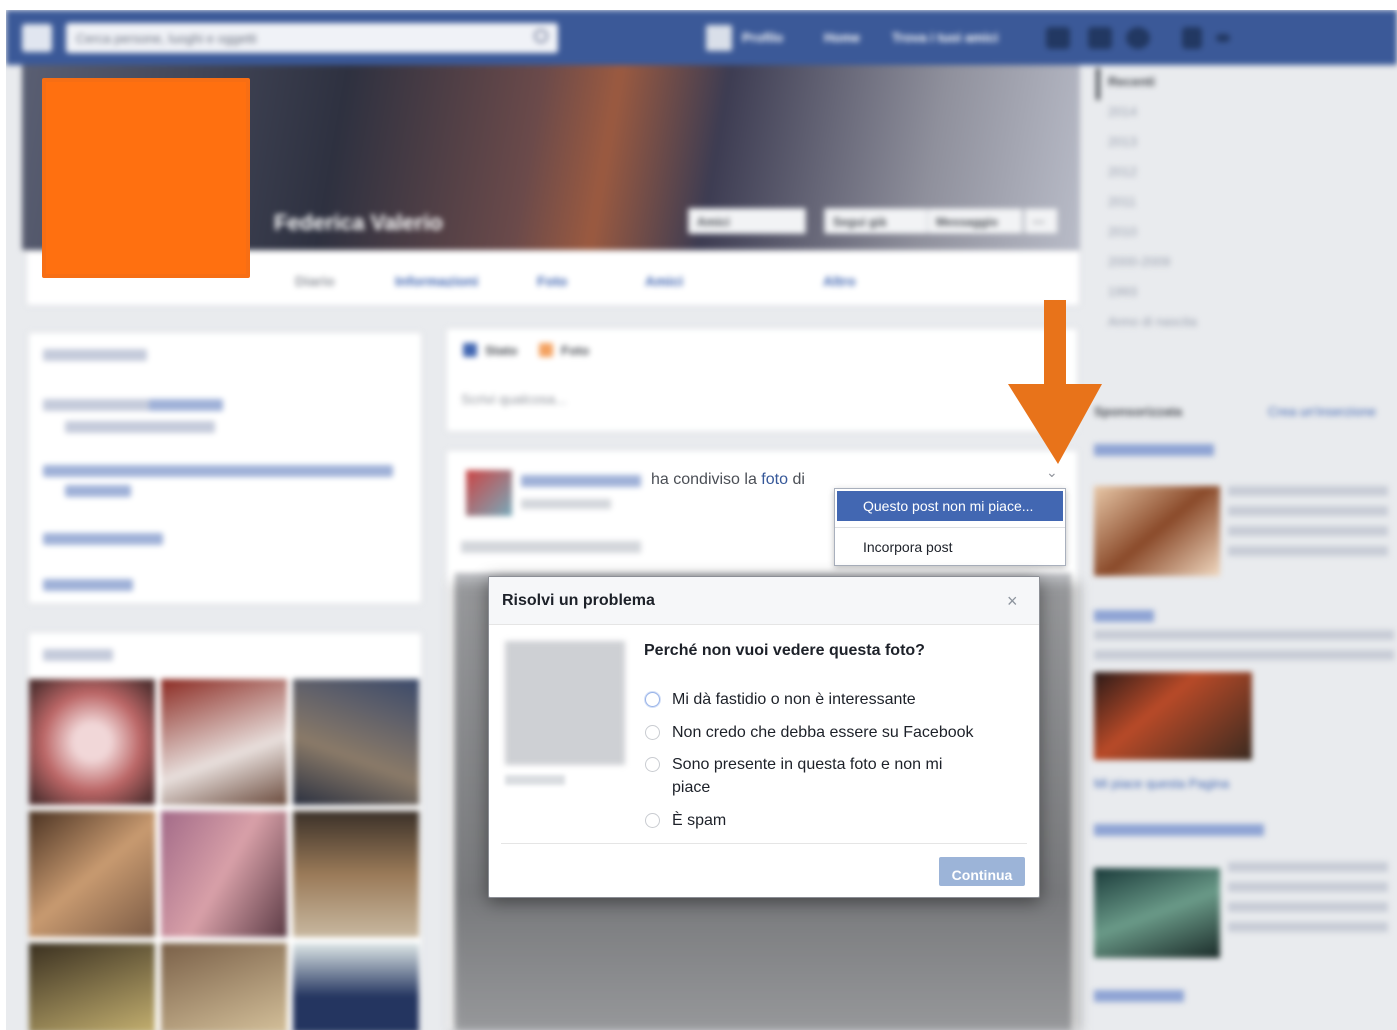 The height and width of the screenshot is (1030, 1397). What do you see at coordinates (358, 223) in the screenshot?
I see `profile-name: Federica Valerio` at bounding box center [358, 223].